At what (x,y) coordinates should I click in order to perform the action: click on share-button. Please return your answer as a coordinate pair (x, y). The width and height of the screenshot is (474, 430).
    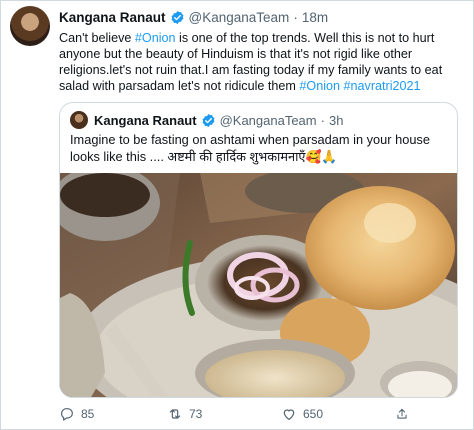
    Looking at the image, I should click on (405, 414).